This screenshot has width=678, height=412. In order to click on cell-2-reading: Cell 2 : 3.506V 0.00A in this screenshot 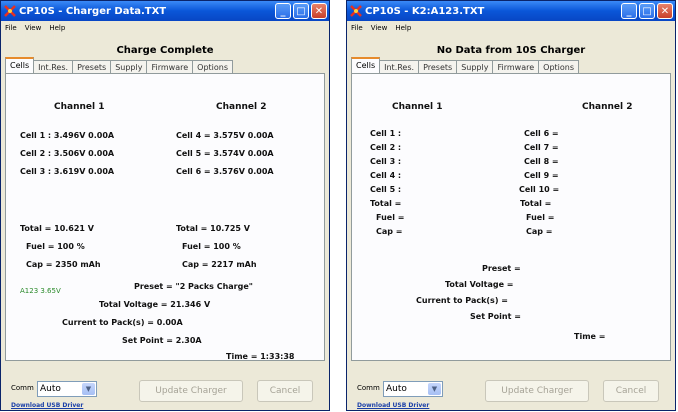, I will do `click(67, 153)`.